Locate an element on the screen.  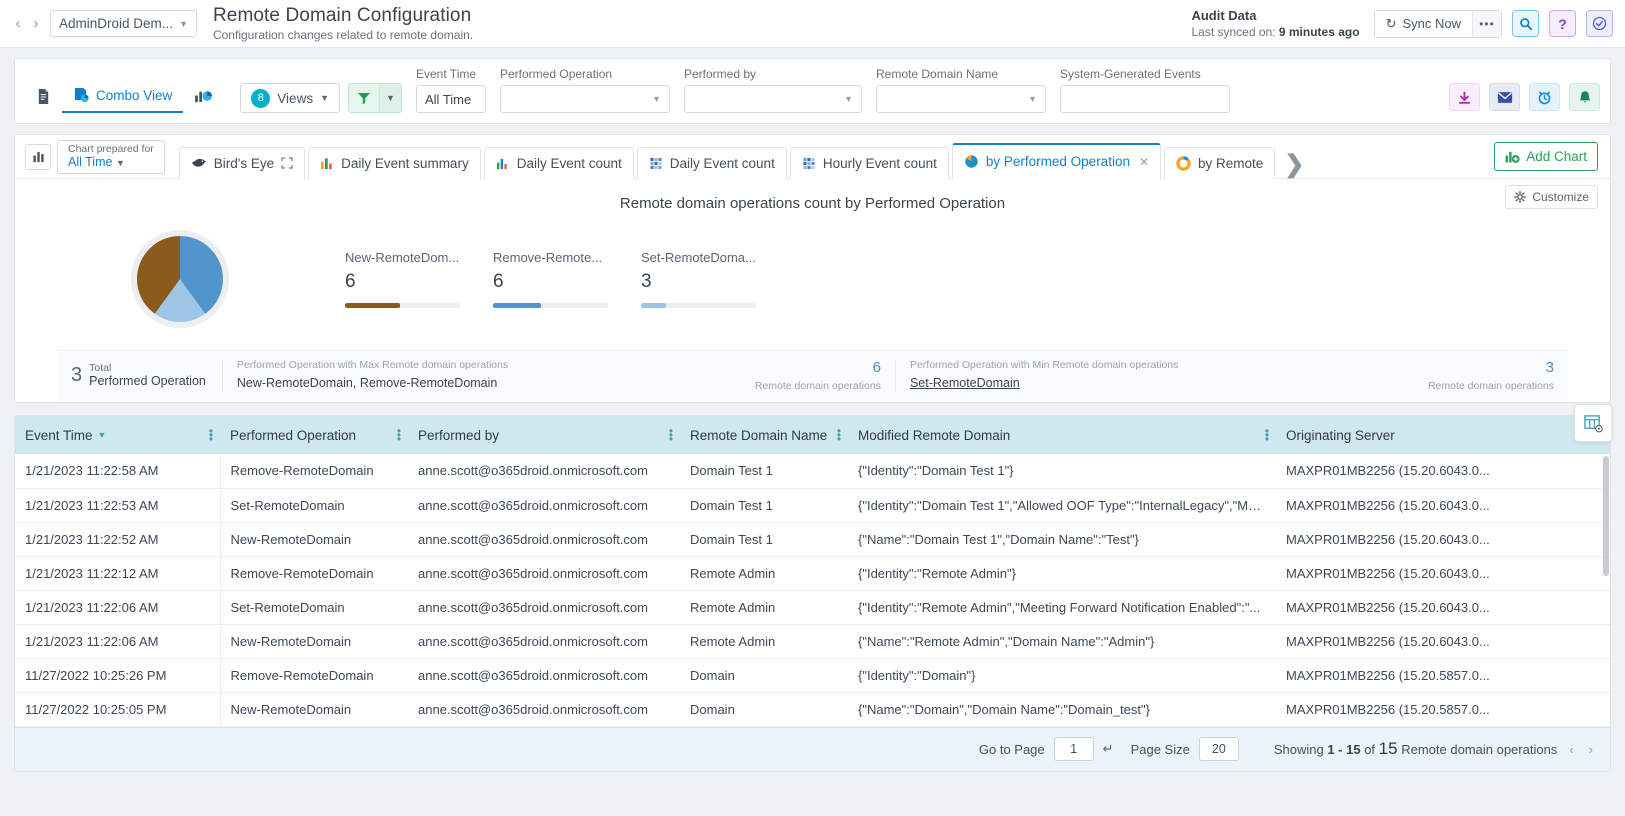
email-button is located at coordinates (1504, 97).